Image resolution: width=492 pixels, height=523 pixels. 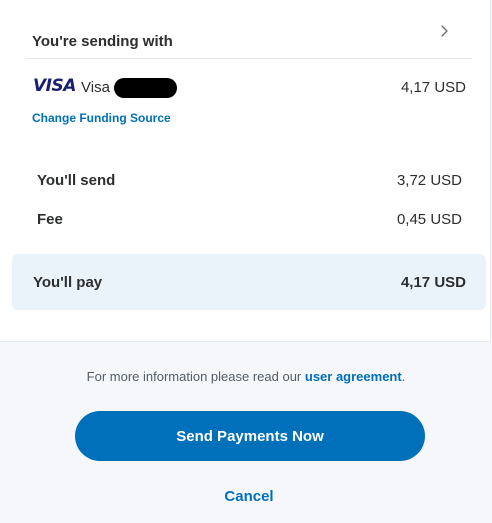 What do you see at coordinates (95, 87) in the screenshot?
I see `card-name: Visa` at bounding box center [95, 87].